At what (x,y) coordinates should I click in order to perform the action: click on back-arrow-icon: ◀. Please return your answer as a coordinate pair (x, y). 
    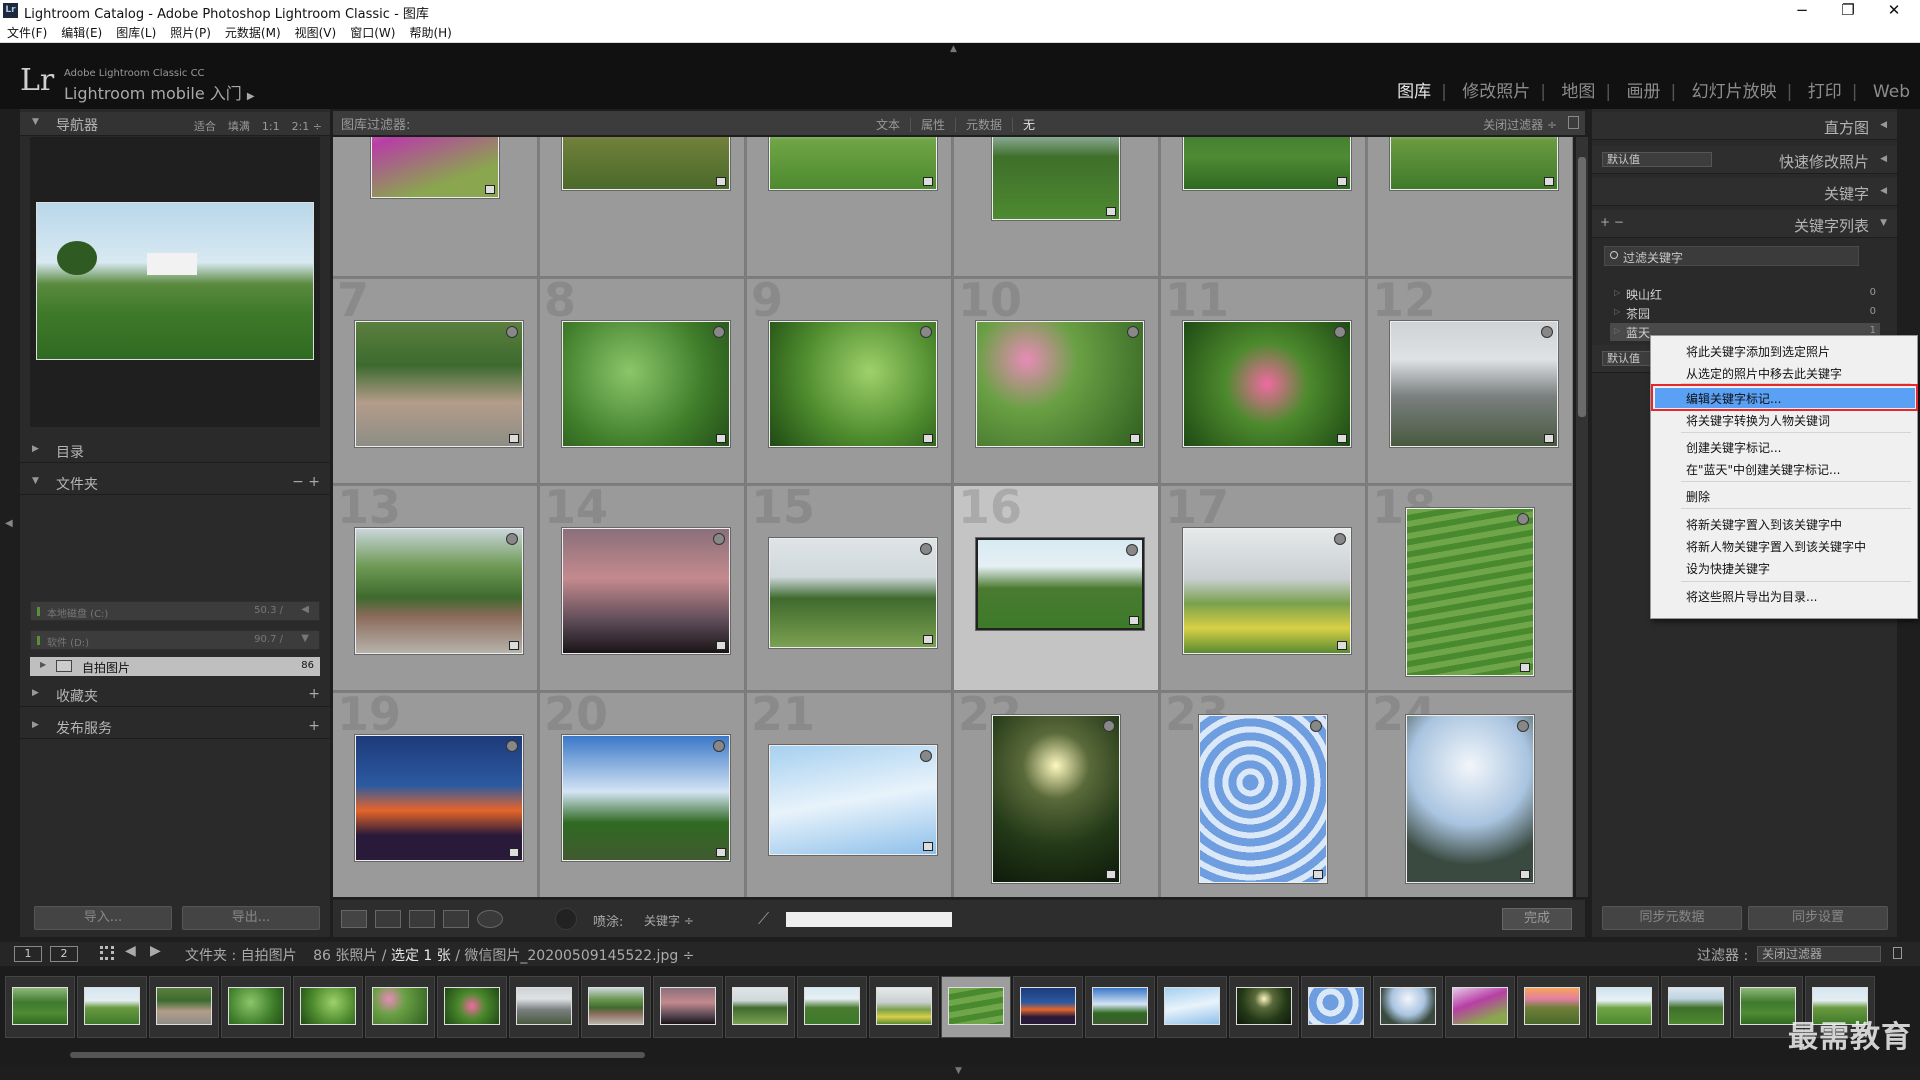
    Looking at the image, I should click on (130, 951).